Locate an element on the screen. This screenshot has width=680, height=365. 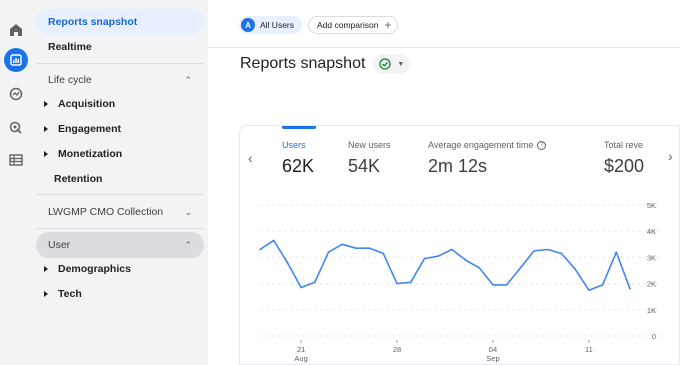
page-header: Reports snapshot ▼ is located at coordinates (325, 64).